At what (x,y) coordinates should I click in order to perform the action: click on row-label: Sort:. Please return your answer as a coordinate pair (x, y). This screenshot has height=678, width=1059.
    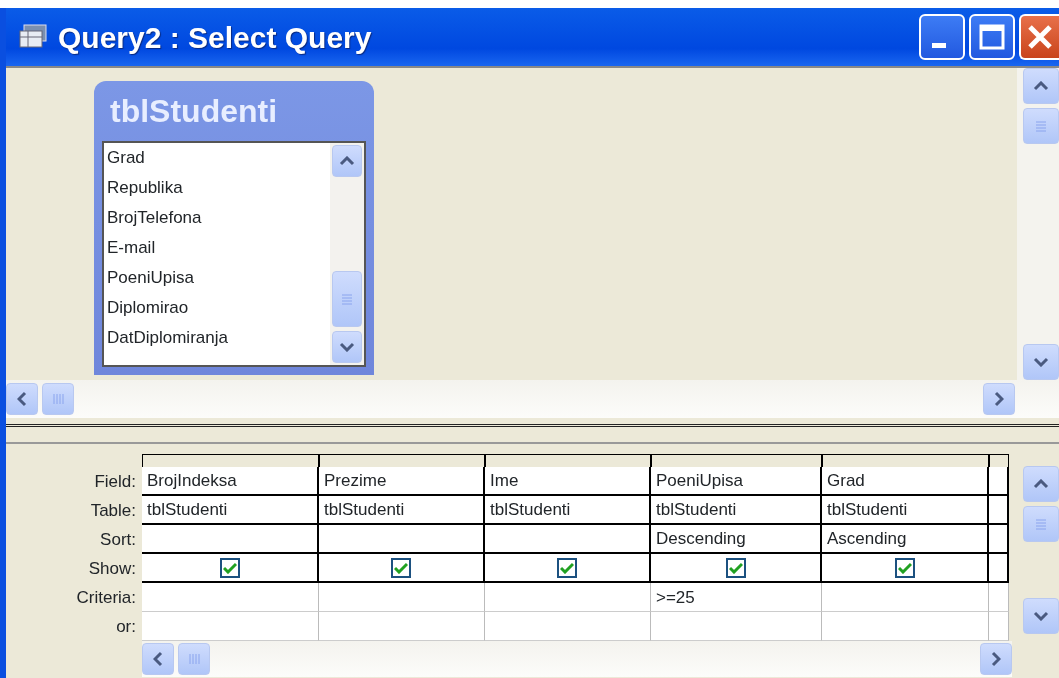
    Looking at the image, I should click on (118, 540).